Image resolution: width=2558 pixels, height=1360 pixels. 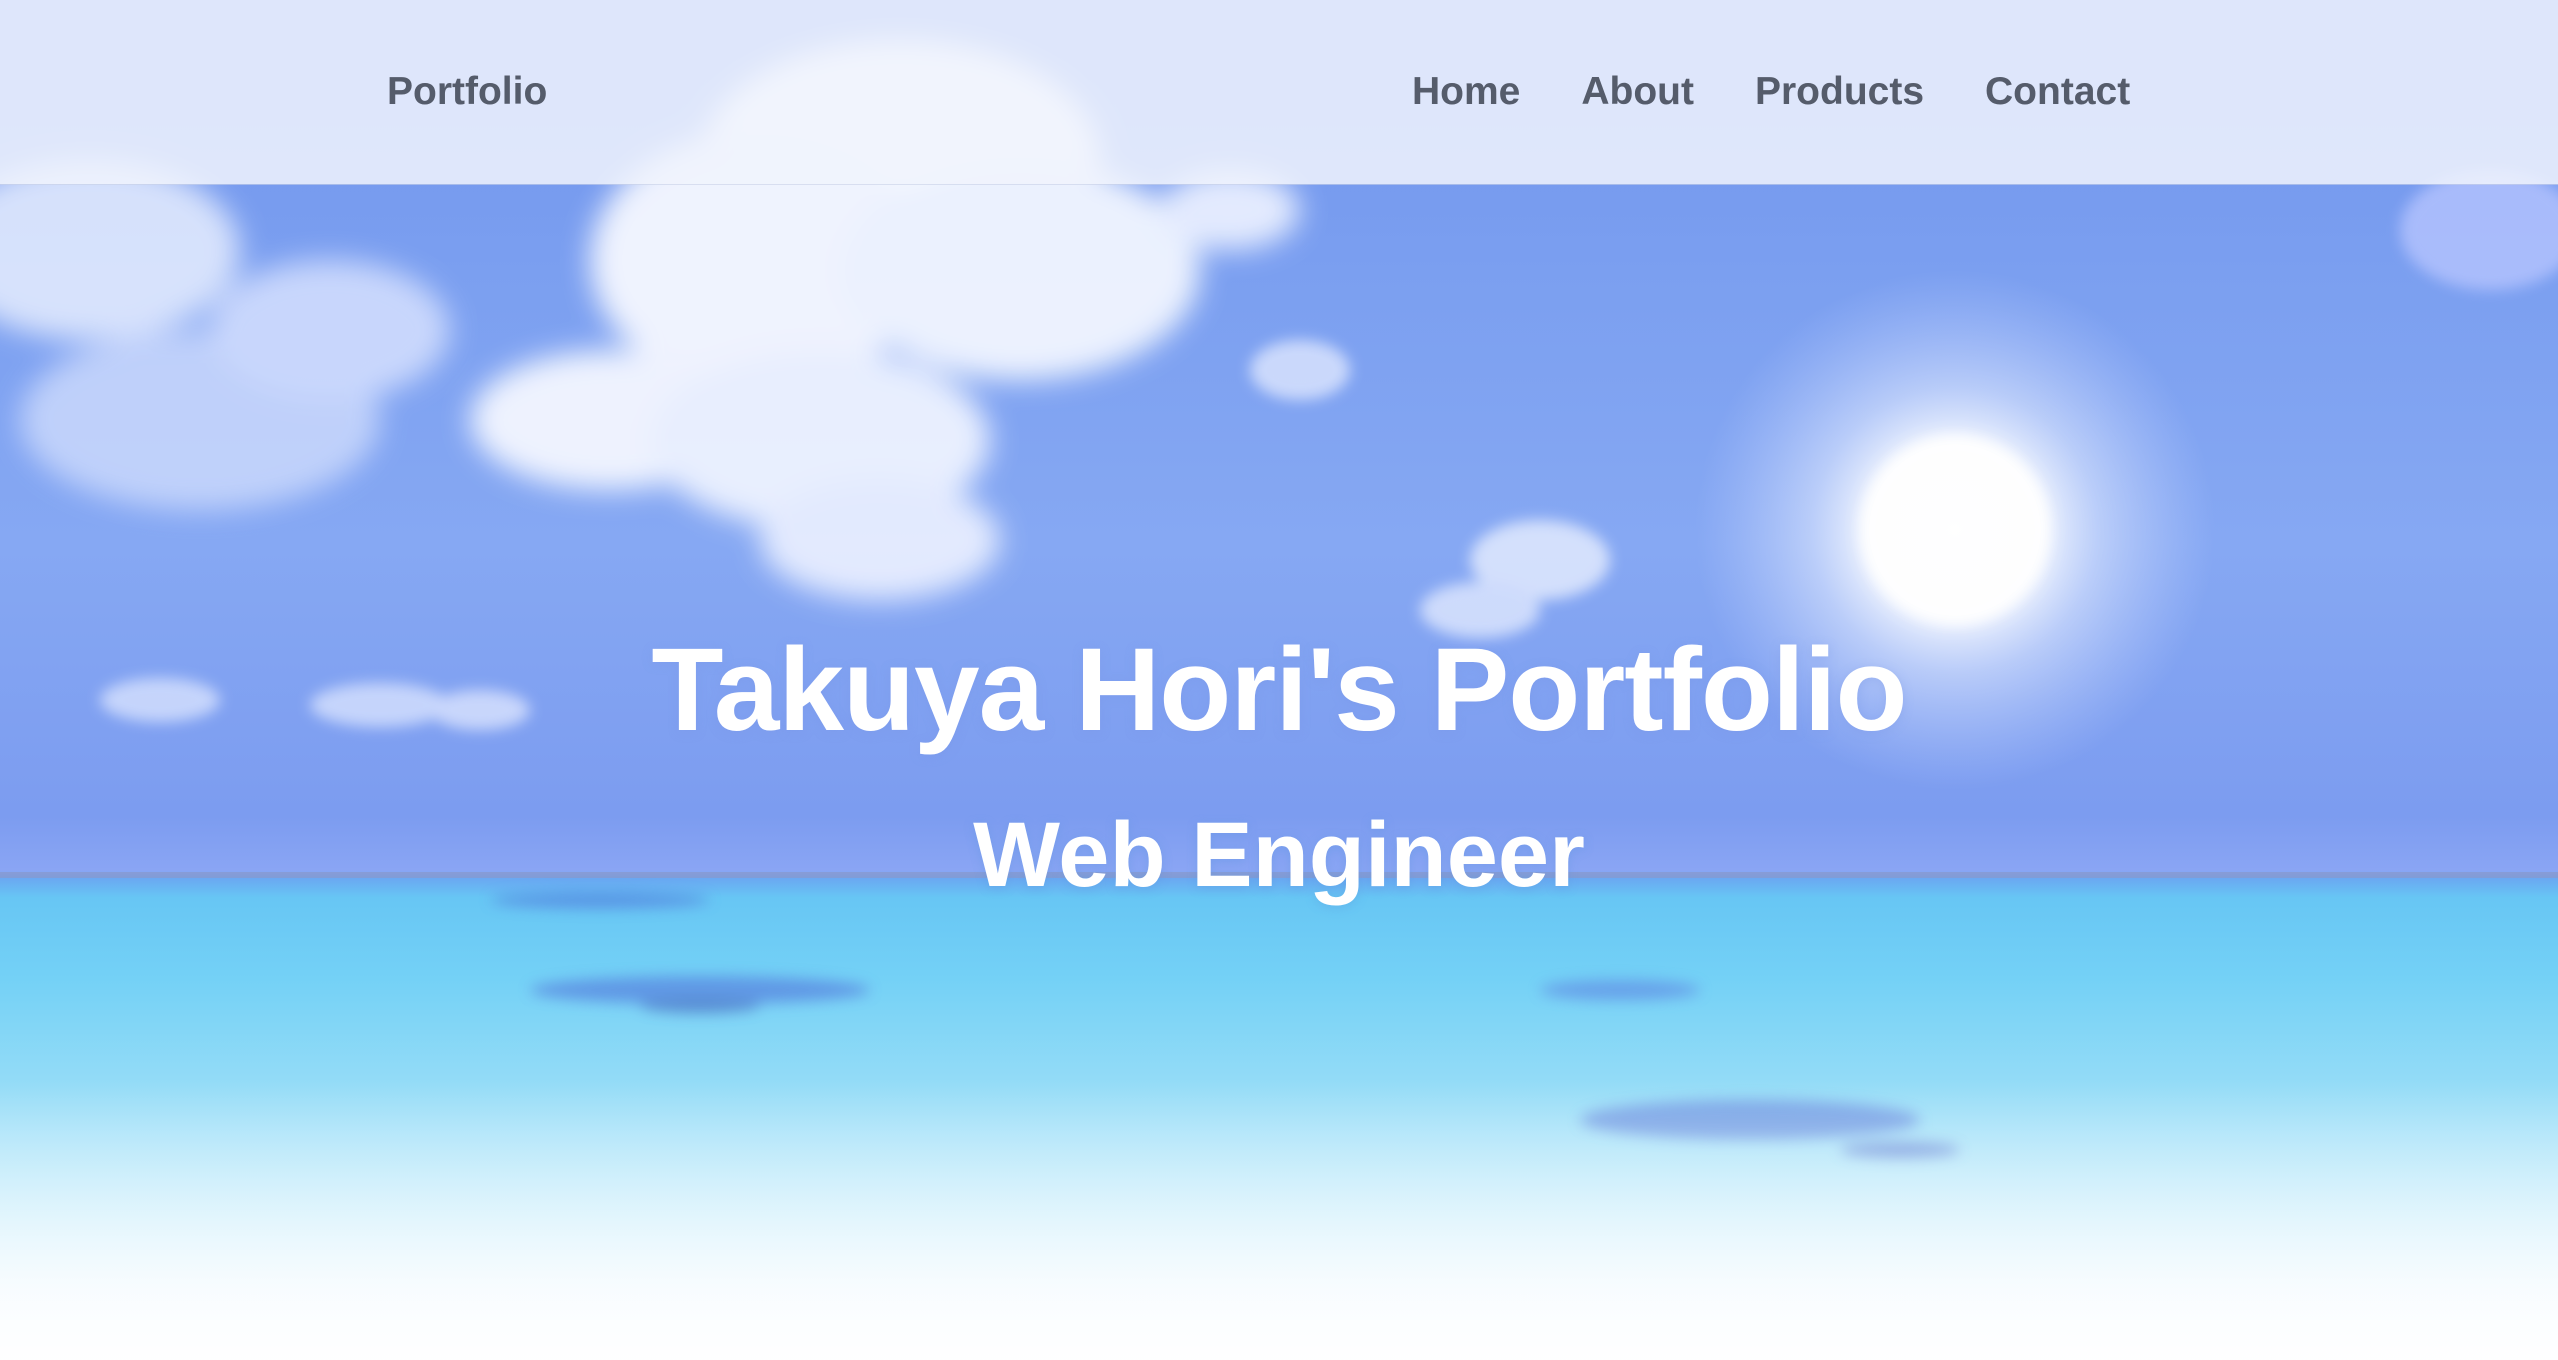 What do you see at coordinates (1279, 690) in the screenshot?
I see `hero-title: Takuya Hori's Portfolio` at bounding box center [1279, 690].